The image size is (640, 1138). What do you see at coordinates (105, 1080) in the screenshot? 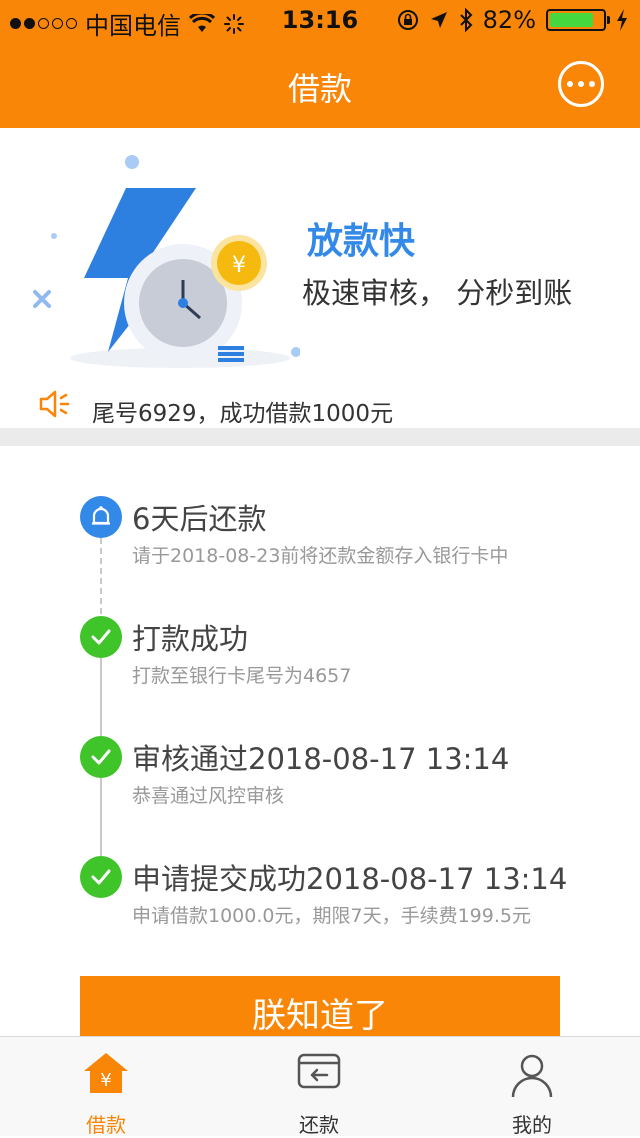
I see `house-coin-symbol: ¥` at bounding box center [105, 1080].